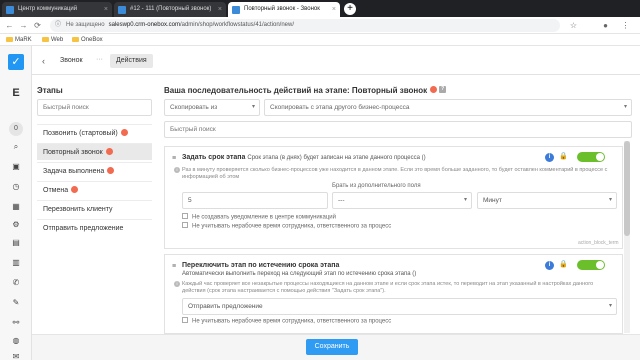 This screenshot has width=640, height=360. I want to click on reload-icon: ⟳, so click(37, 25).